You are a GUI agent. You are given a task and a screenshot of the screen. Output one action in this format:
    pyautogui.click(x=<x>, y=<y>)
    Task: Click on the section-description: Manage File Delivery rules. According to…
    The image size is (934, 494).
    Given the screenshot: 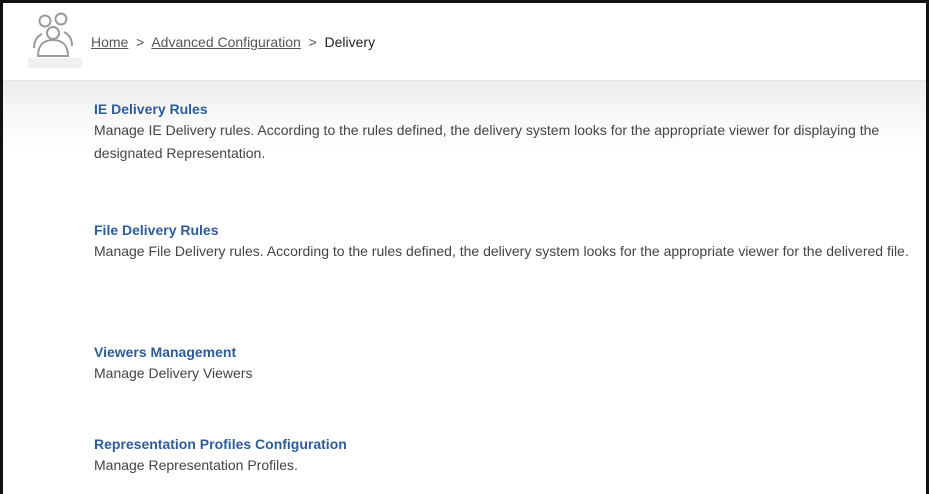 What is the action you would take?
    pyautogui.click(x=501, y=251)
    